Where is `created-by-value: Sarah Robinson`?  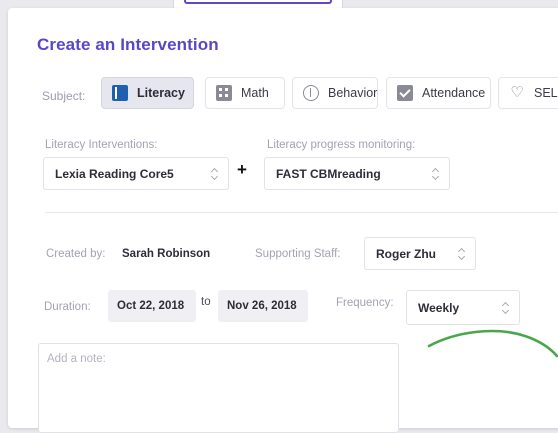 created-by-value: Sarah Robinson is located at coordinates (166, 254).